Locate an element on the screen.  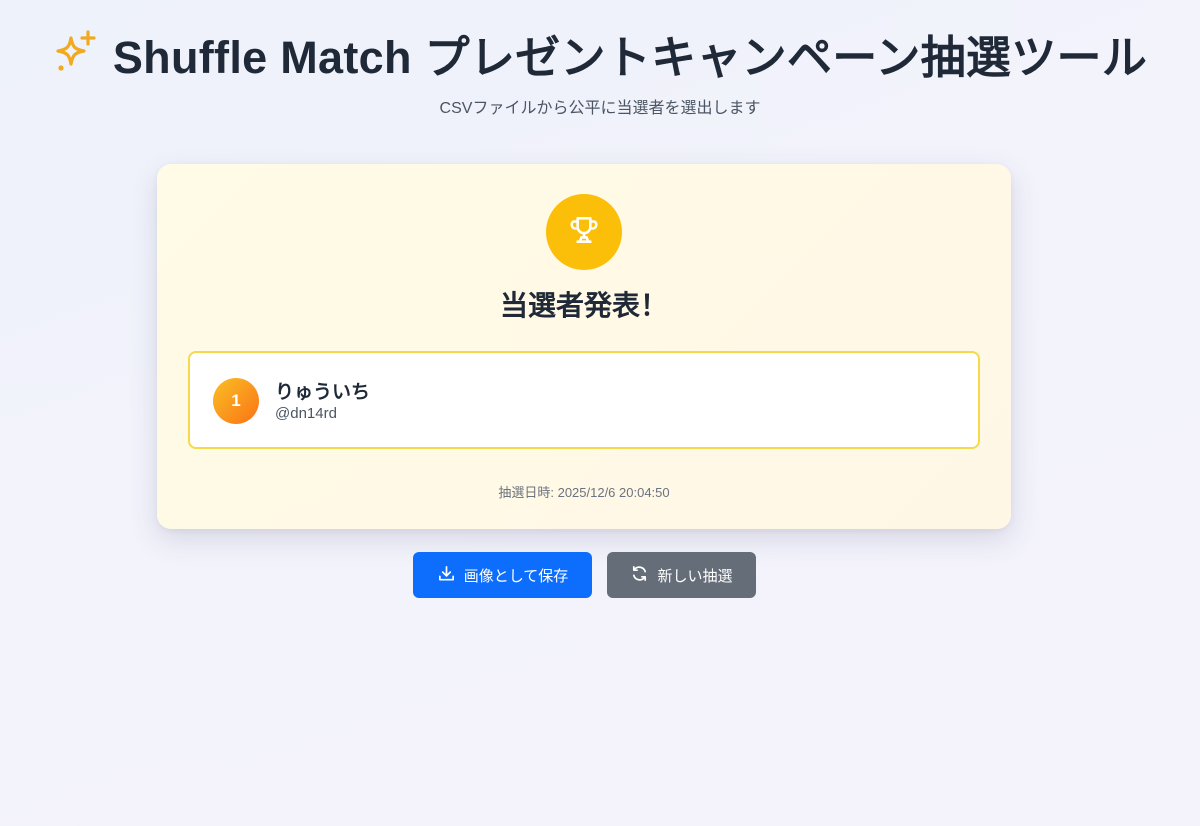
page-subtitle: CSVファイルから公平に当選者を選出します is located at coordinates (600, 108).